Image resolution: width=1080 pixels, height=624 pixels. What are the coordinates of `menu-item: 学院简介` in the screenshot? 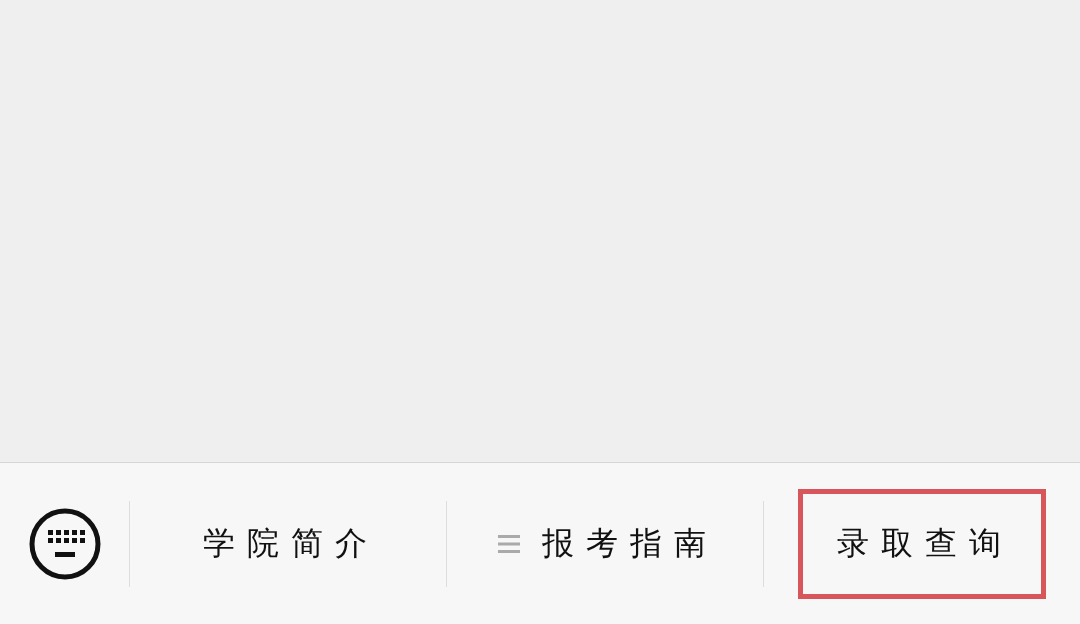 It's located at (288, 543).